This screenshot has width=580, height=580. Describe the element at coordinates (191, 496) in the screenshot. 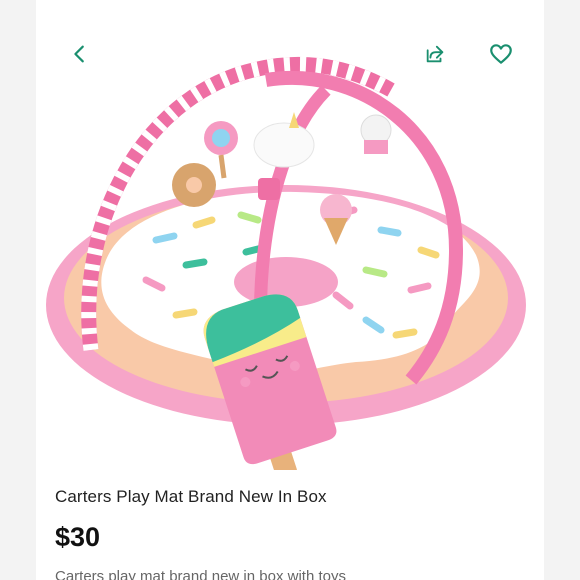

I see `listing-title: Carters Play Mat Brand New In Box` at that location.